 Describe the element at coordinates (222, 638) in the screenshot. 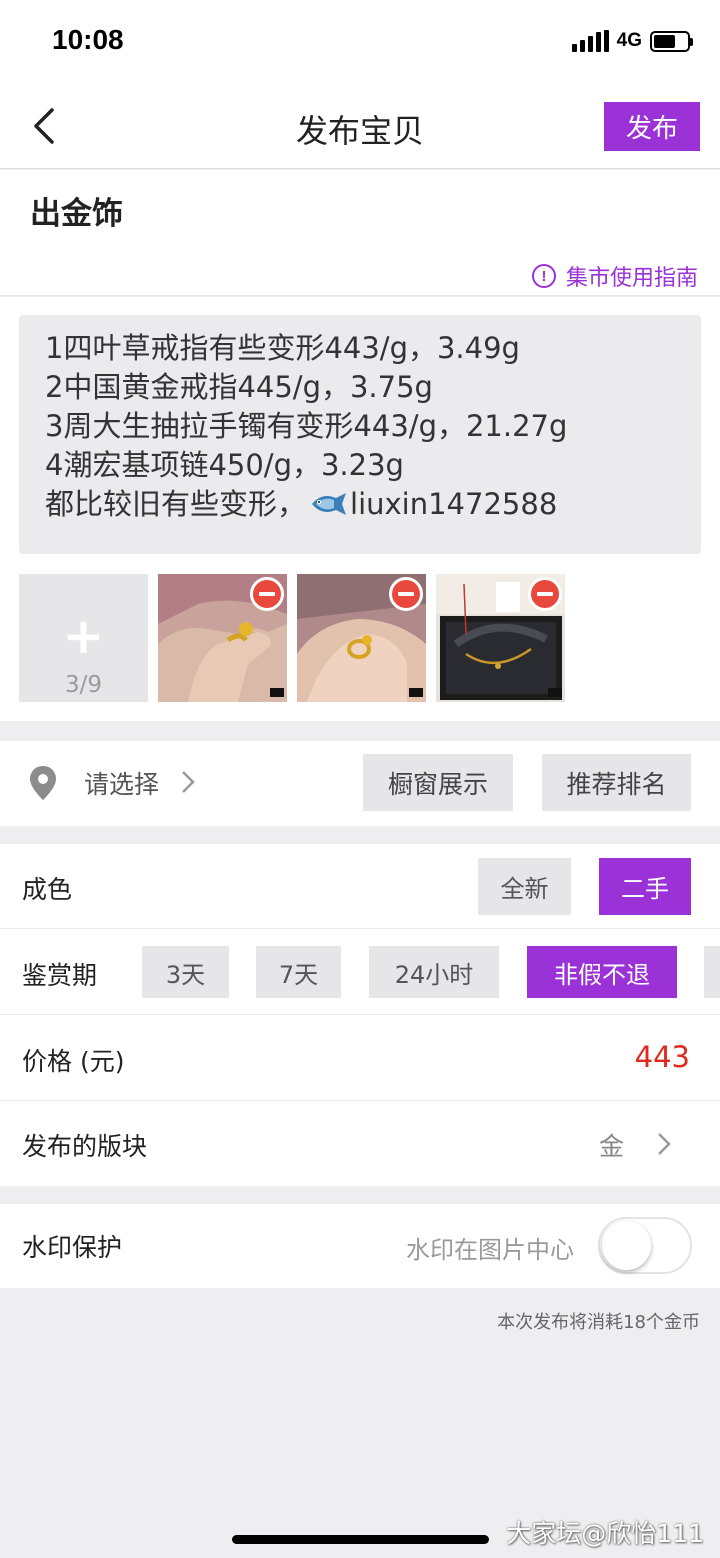

I see `ring-on-finger-photo` at that location.